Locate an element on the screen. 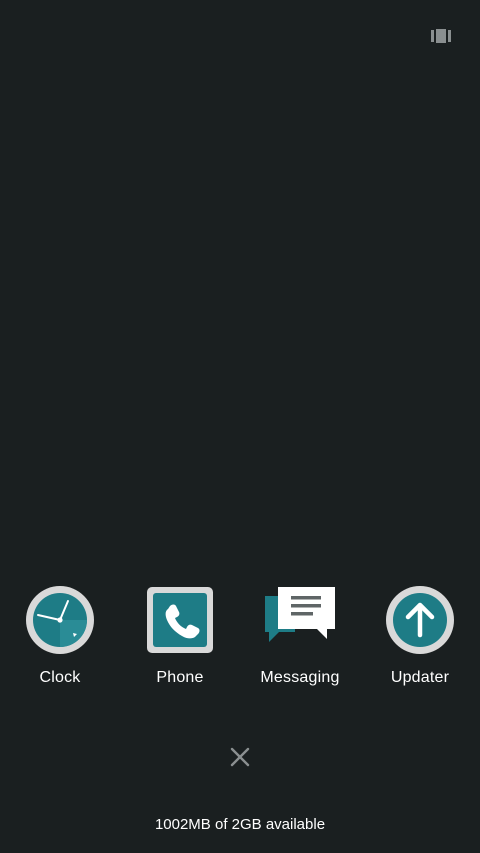  app-label: Updater is located at coordinates (420, 677).